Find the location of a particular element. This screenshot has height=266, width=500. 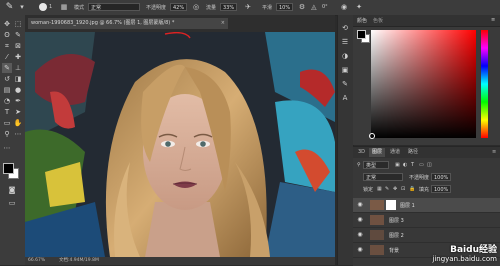

lock-position-icon: ✥ is located at coordinates (395, 189).